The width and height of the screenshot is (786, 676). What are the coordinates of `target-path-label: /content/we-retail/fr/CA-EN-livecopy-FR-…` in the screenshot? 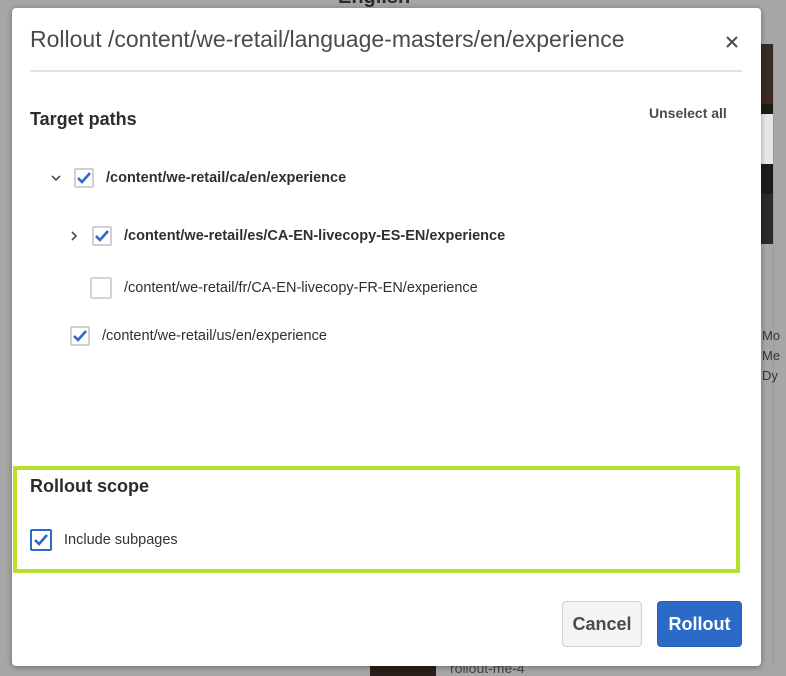 It's located at (301, 288).